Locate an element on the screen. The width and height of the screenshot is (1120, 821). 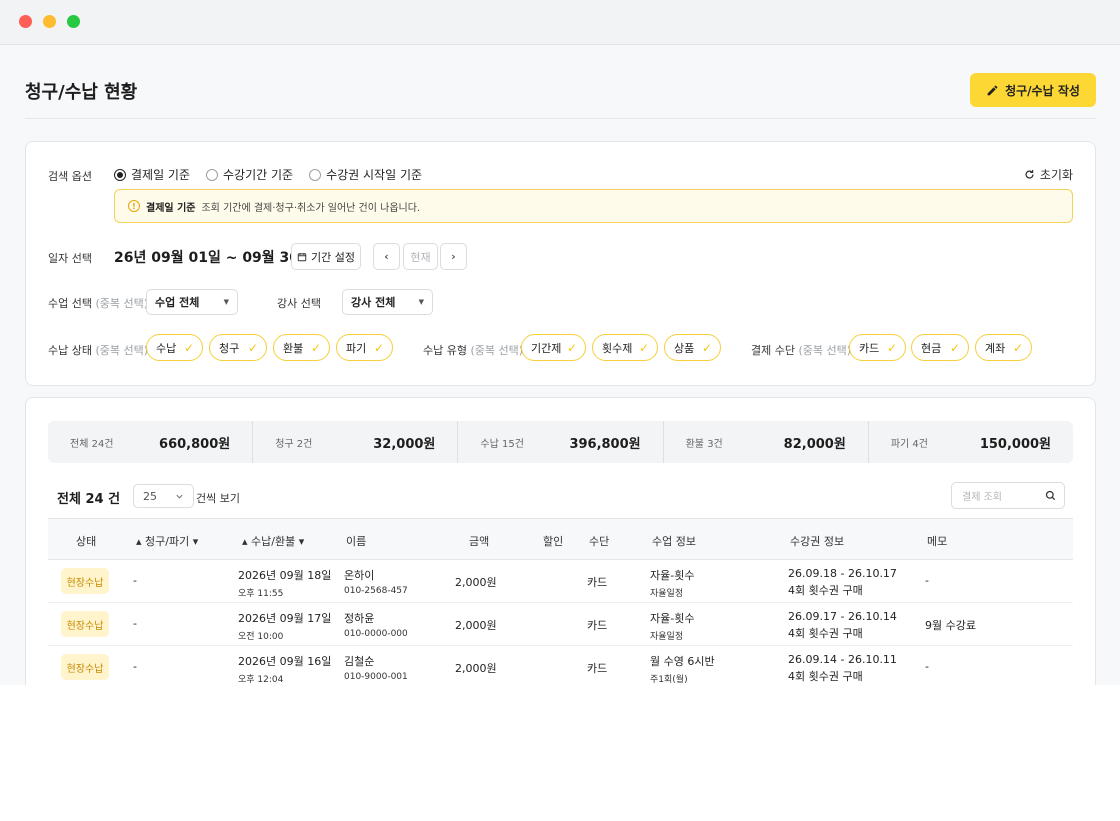
current-period-button: 현재 is located at coordinates (420, 256).